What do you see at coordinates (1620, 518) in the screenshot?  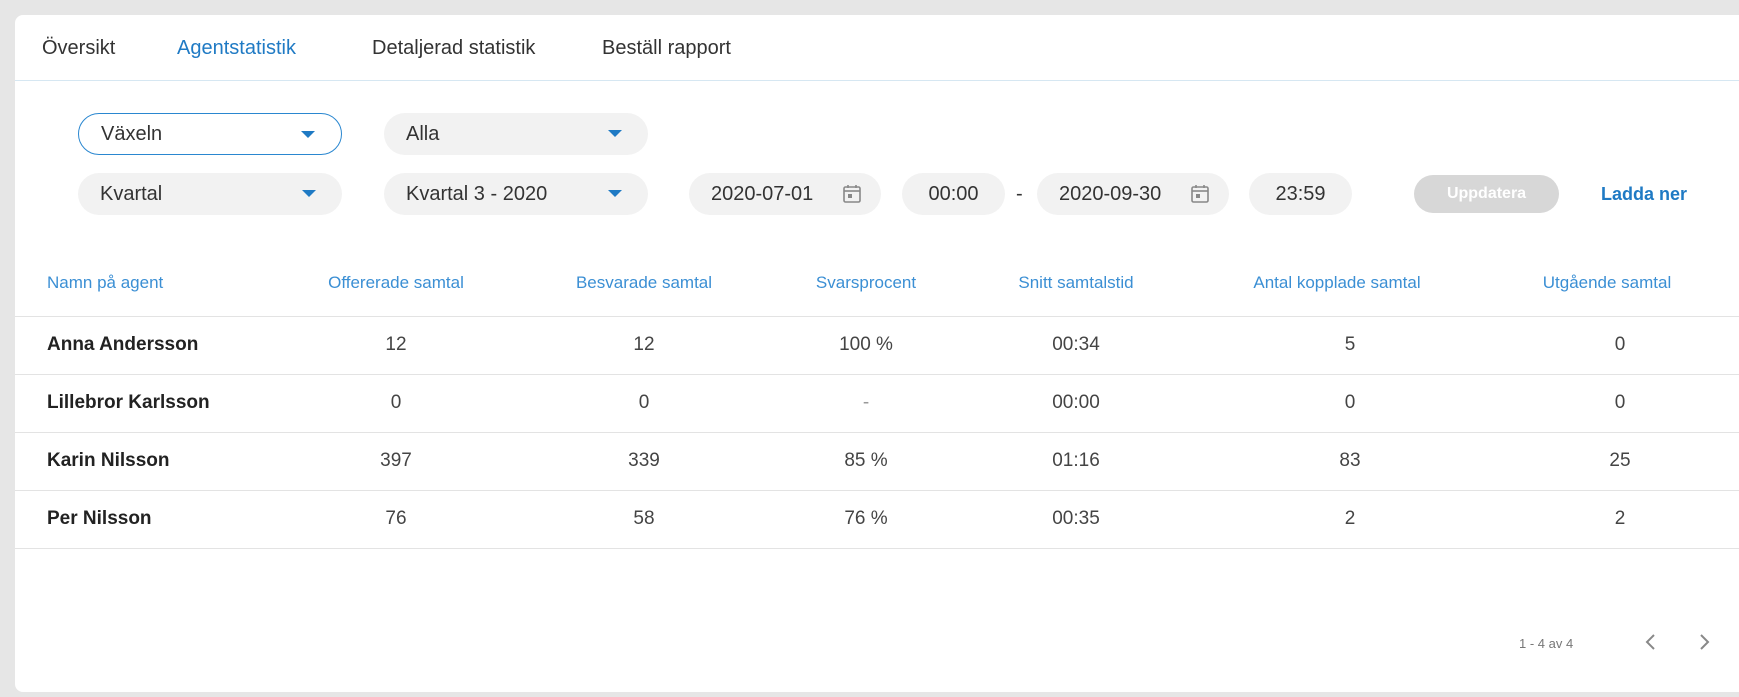 I see `outgoing-calls: 2` at bounding box center [1620, 518].